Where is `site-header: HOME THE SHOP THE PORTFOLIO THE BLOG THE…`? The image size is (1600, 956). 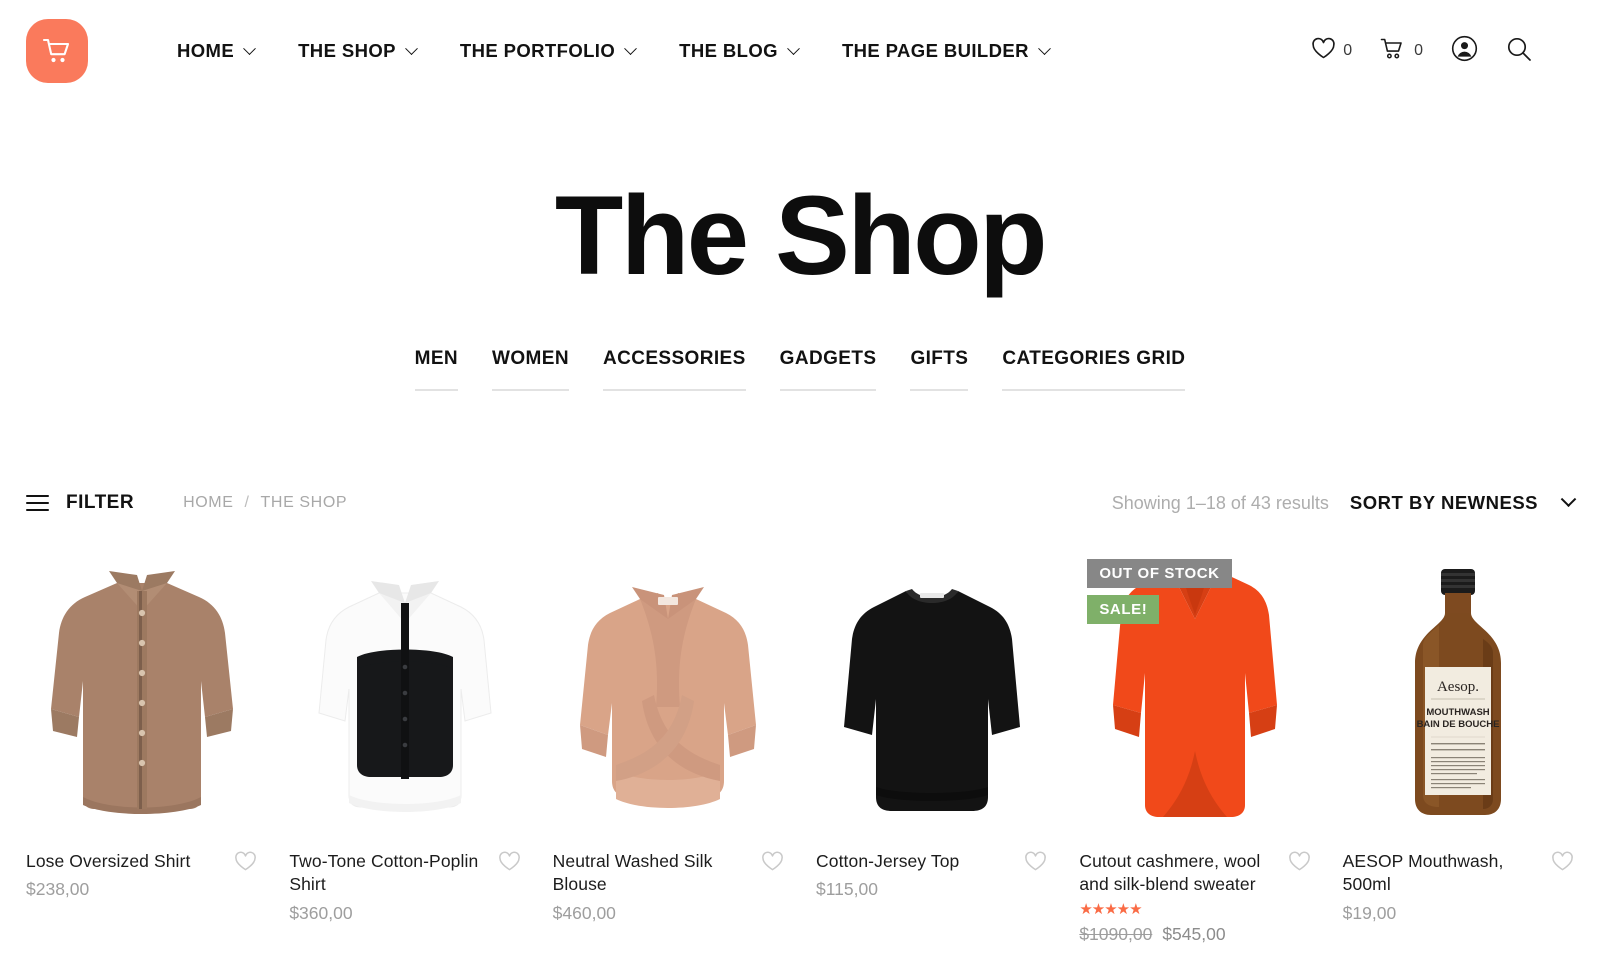 site-header: HOME THE SHOP THE PORTFOLIO THE BLOG THE… is located at coordinates (800, 51).